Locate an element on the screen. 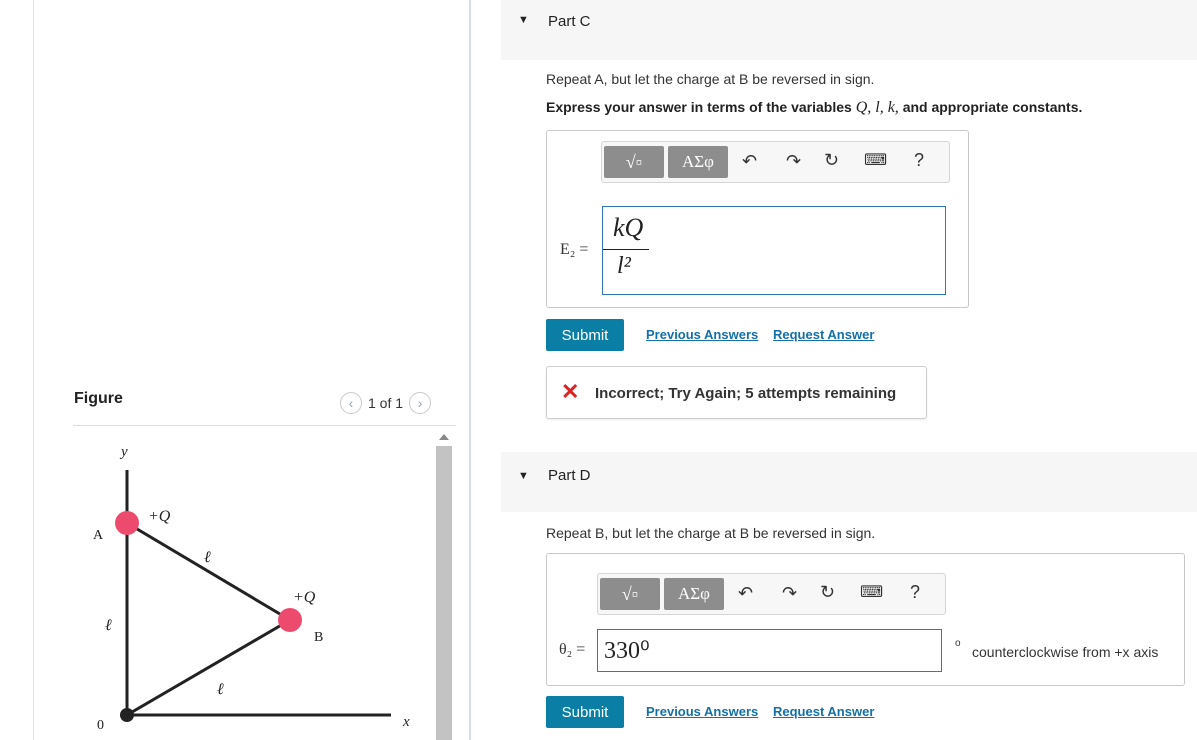  figure-pager: ‹ 1 of 1 › is located at coordinates (386, 403).